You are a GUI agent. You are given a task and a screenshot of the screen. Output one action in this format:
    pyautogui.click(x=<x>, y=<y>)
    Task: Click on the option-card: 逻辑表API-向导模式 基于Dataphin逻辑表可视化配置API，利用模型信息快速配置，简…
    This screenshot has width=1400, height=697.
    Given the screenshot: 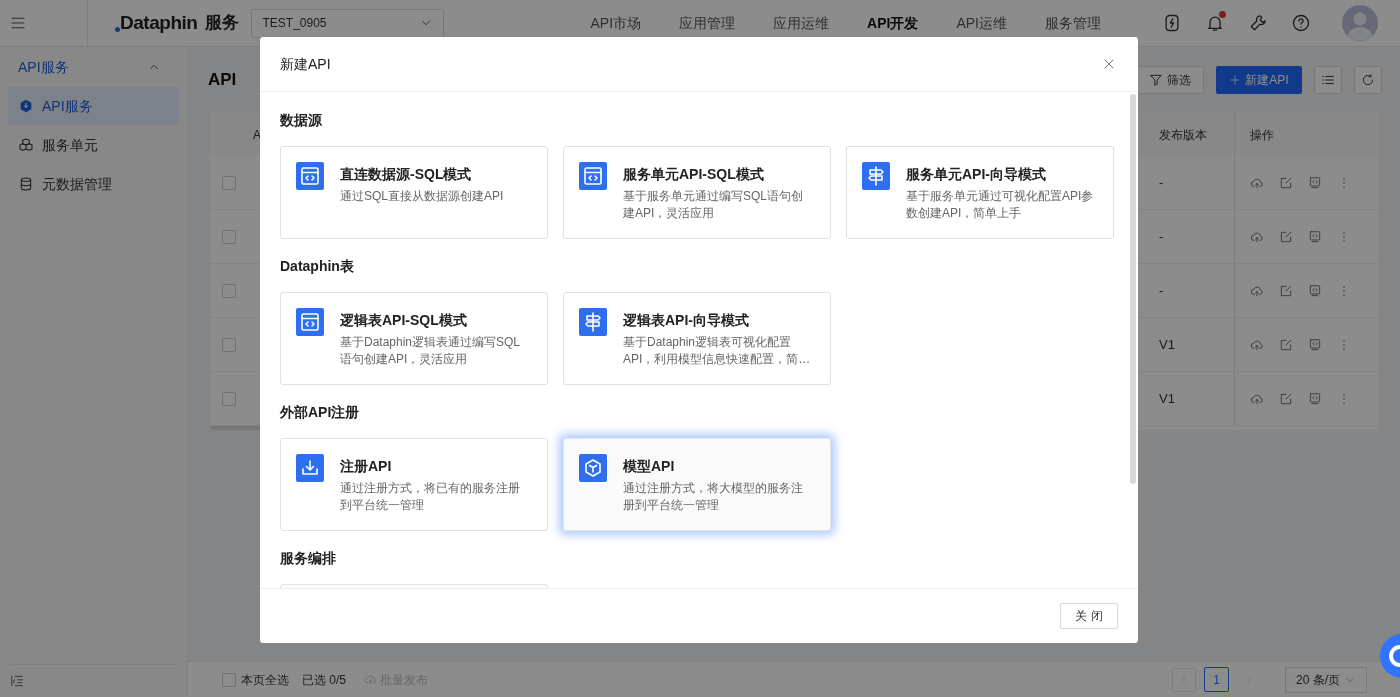 What is the action you would take?
    pyautogui.click(x=697, y=338)
    